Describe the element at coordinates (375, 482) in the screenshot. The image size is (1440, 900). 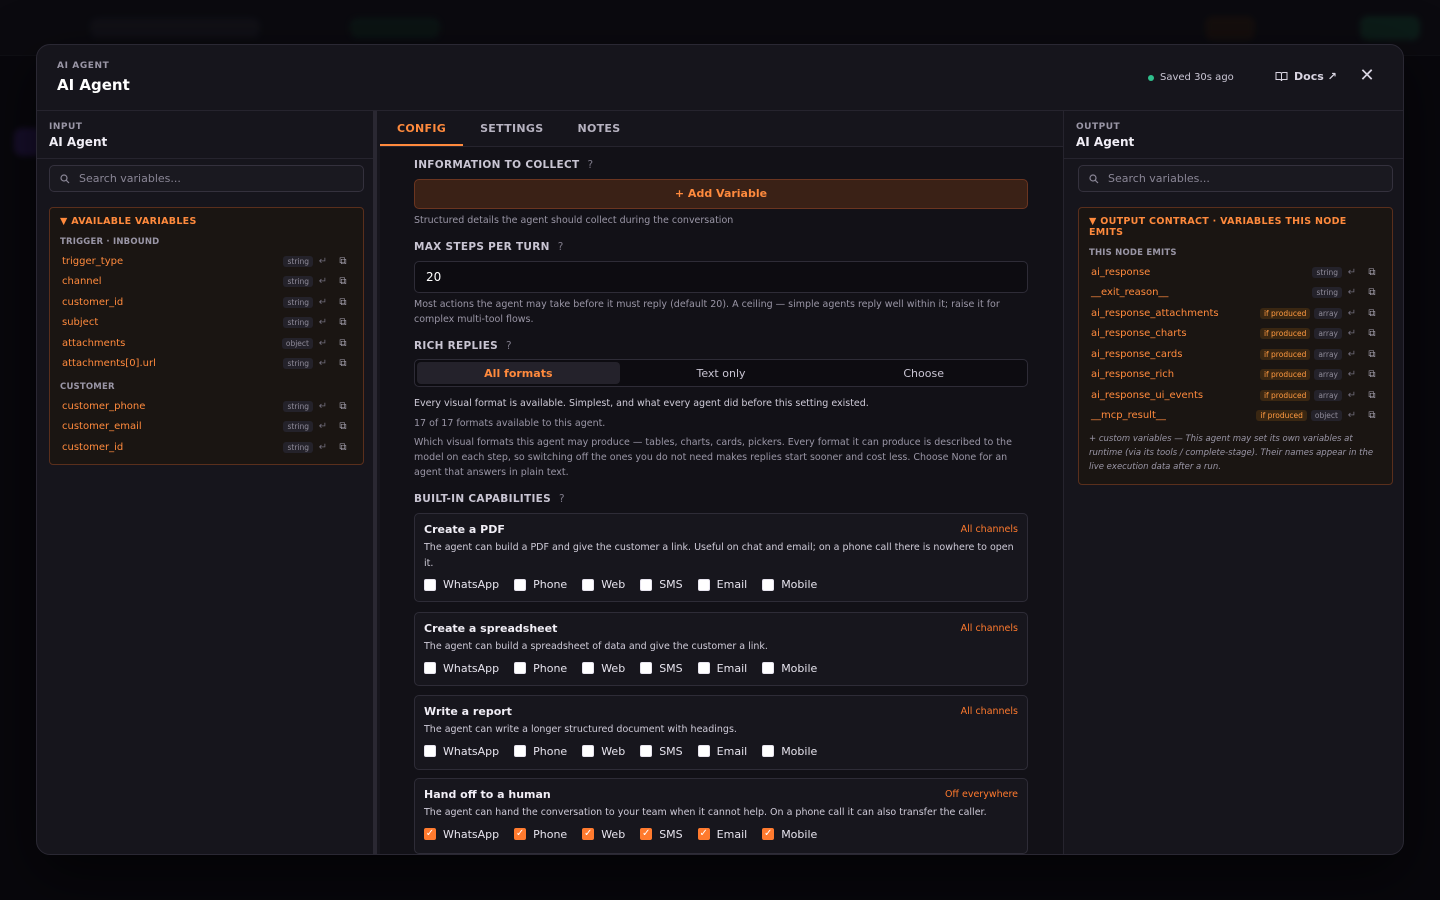
I see `left-scrollbar` at that location.